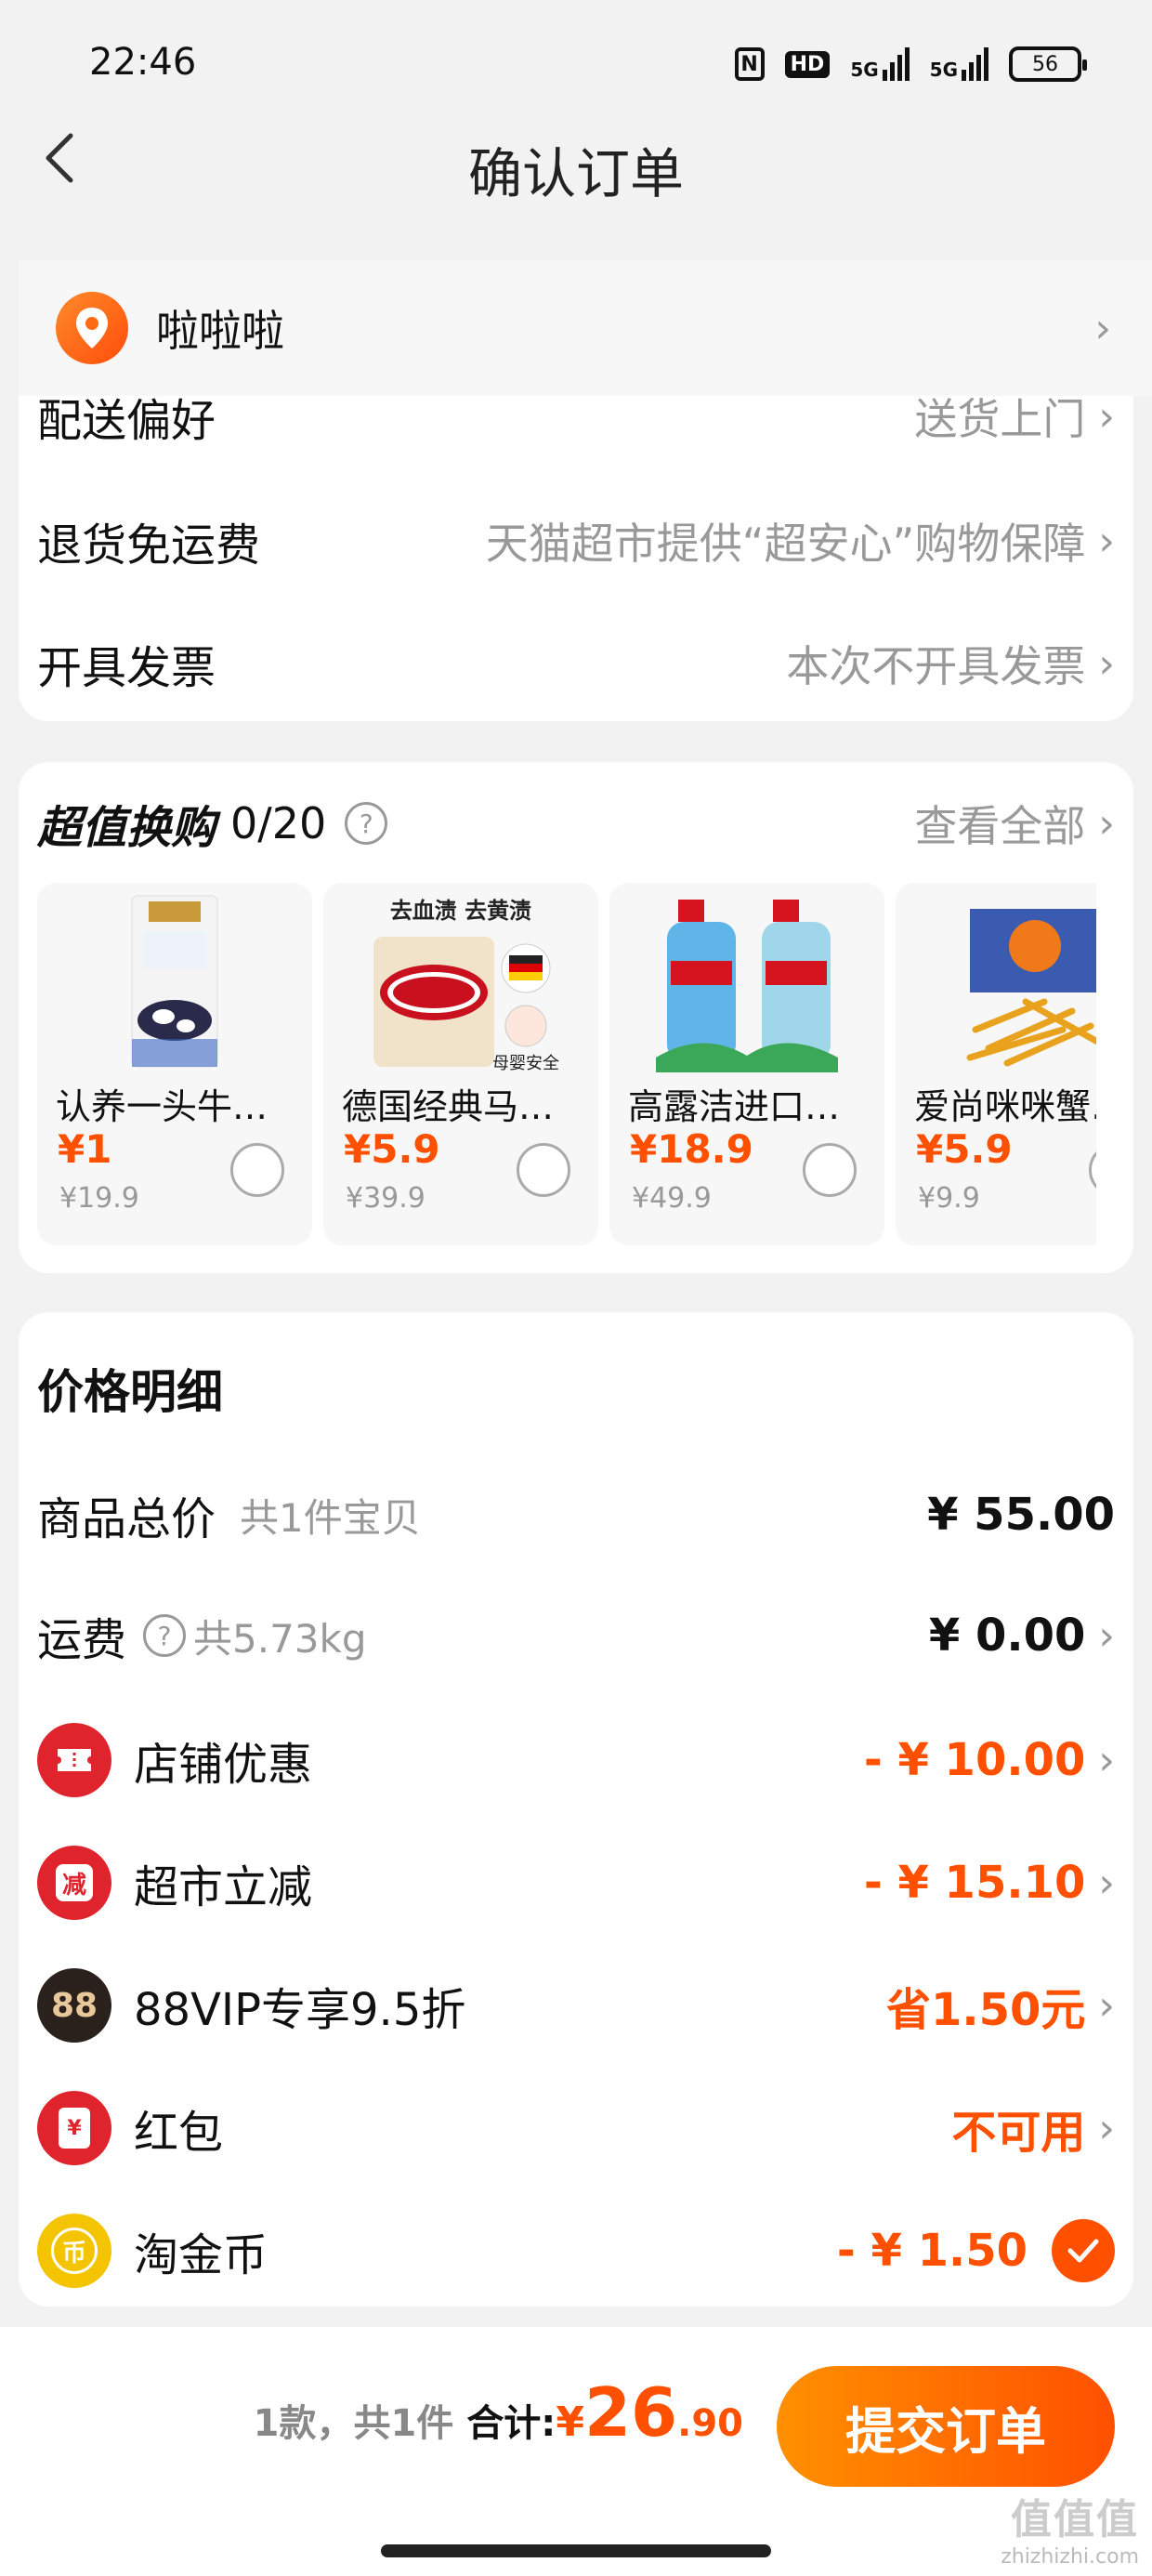 The width and height of the screenshot is (1152, 2576). Describe the element at coordinates (943, 70) in the screenshot. I see `signal-label-2: 5G` at that location.